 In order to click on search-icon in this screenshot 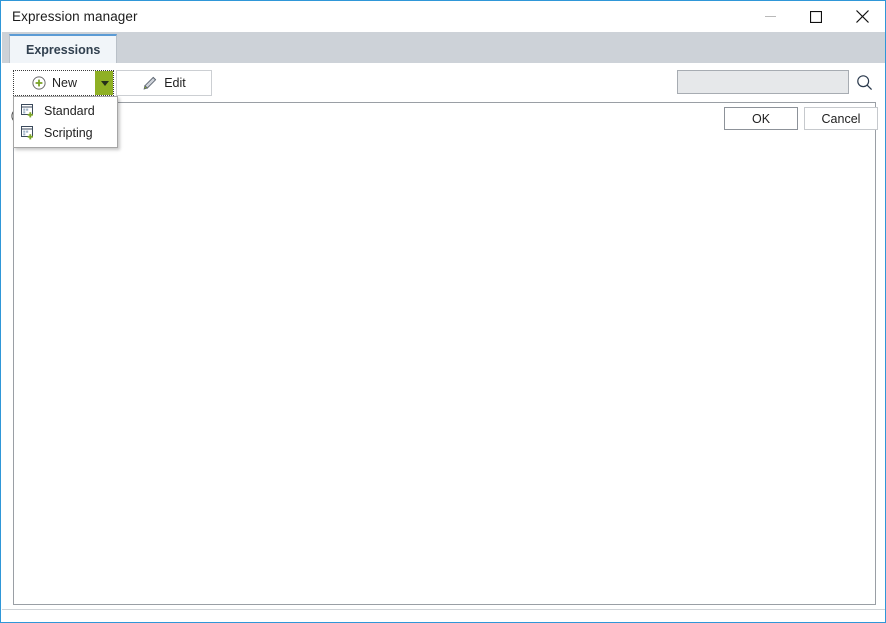, I will do `click(864, 82)`.